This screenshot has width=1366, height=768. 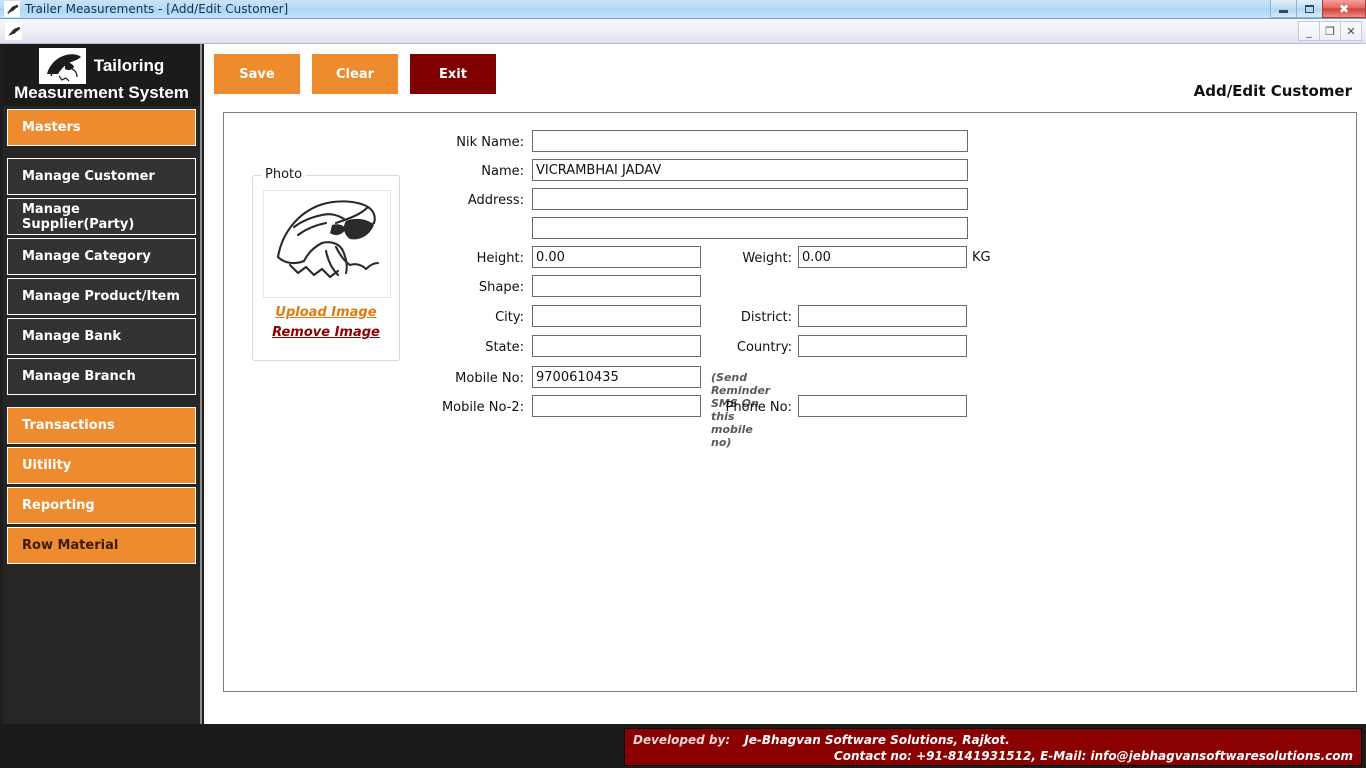 What do you see at coordinates (758, 407) in the screenshot?
I see `phone-no-label: Phone No:` at bounding box center [758, 407].